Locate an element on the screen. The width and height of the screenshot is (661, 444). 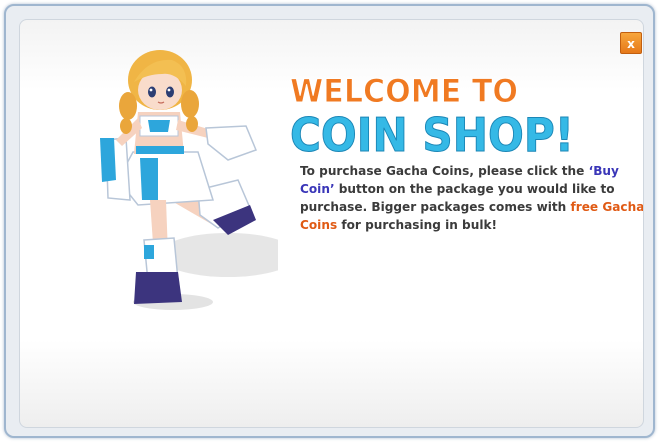
title-line-coin-shop: COIN SHOP! is located at coordinates (432, 134).